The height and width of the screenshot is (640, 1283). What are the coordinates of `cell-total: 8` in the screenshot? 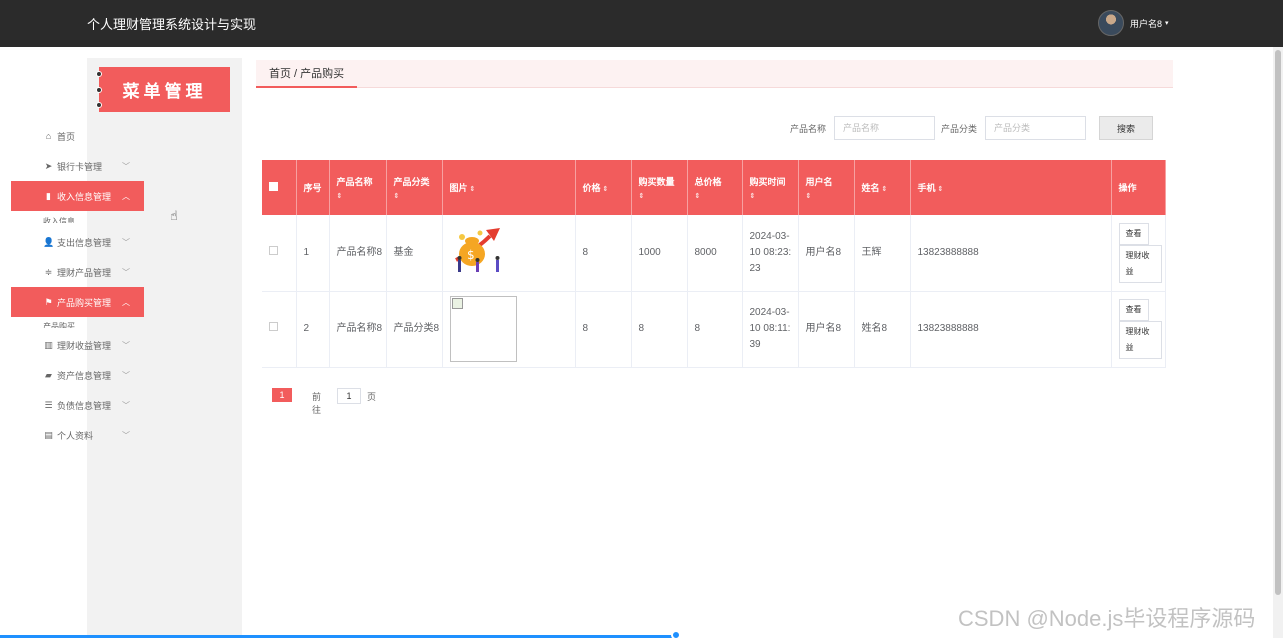 It's located at (715, 329).